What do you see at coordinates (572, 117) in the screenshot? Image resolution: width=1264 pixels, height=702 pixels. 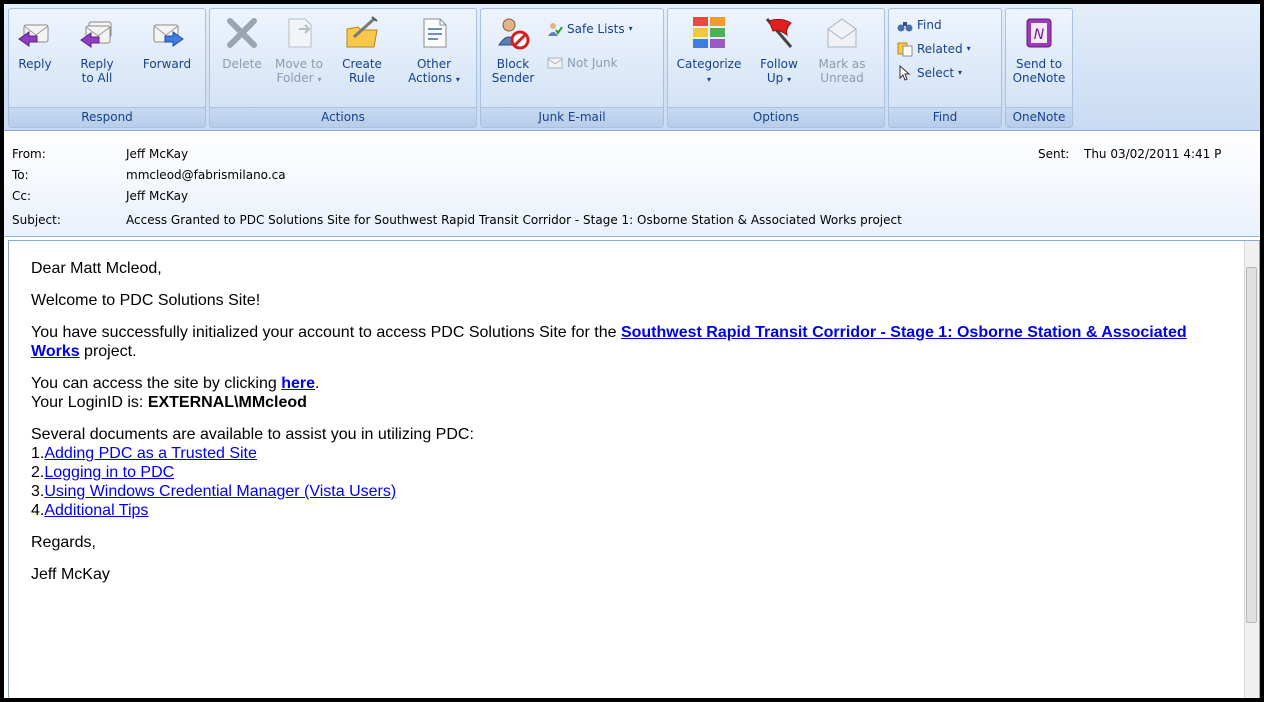 I see `junk-email-group-label: Junk E-mail` at bounding box center [572, 117].